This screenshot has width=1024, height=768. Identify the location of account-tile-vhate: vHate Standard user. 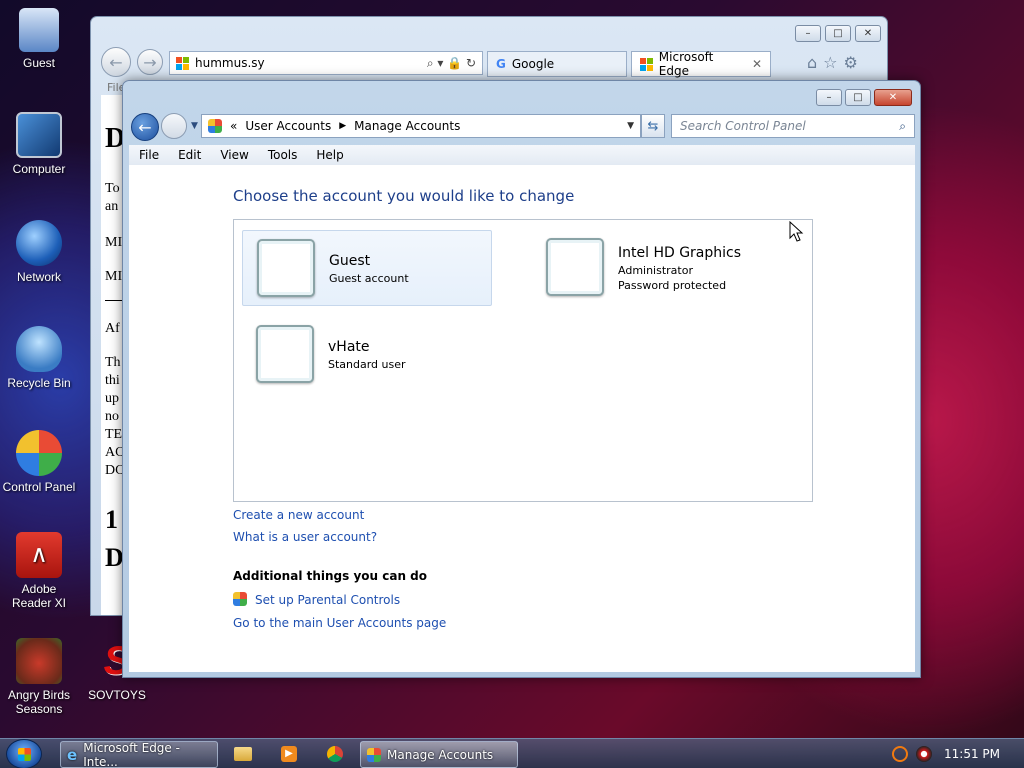
(367, 355).